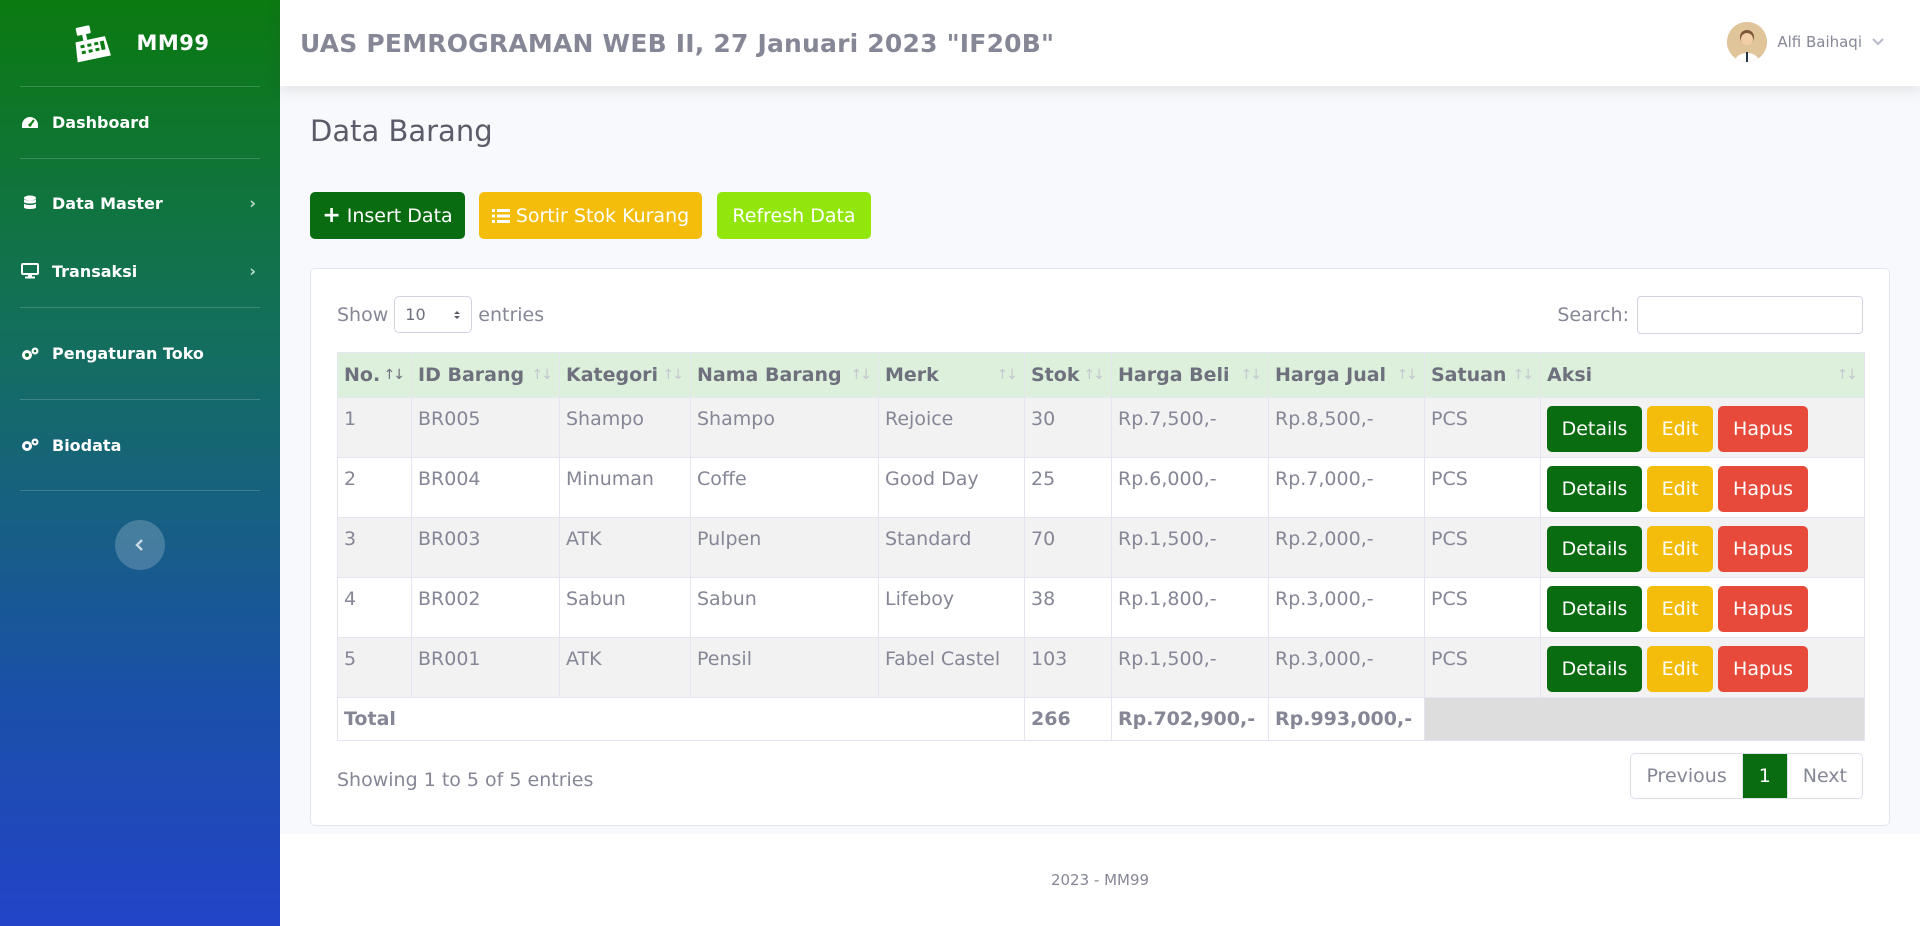  I want to click on chevron-left-icon, so click(139, 545).